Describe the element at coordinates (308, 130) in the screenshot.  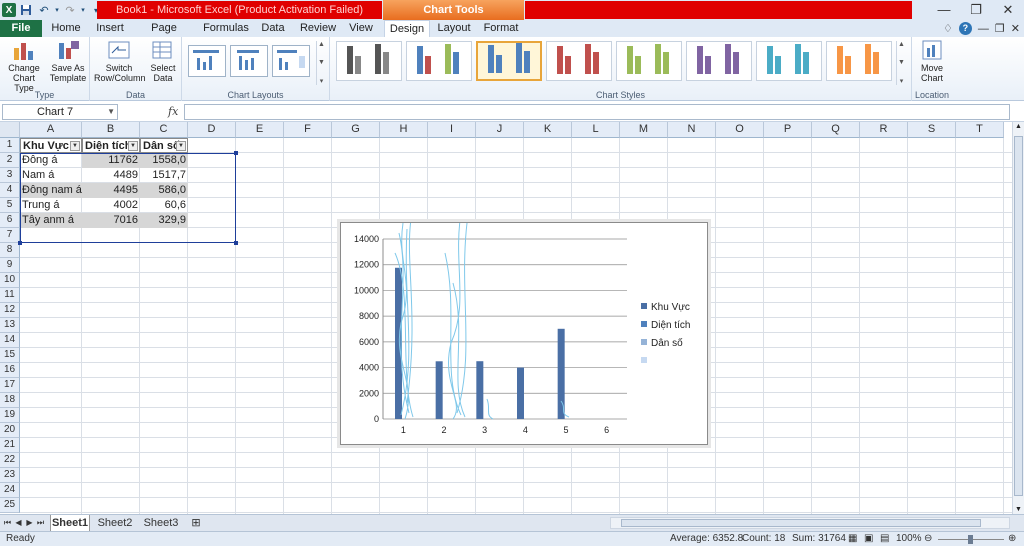
I see `column-header-f: F` at that location.